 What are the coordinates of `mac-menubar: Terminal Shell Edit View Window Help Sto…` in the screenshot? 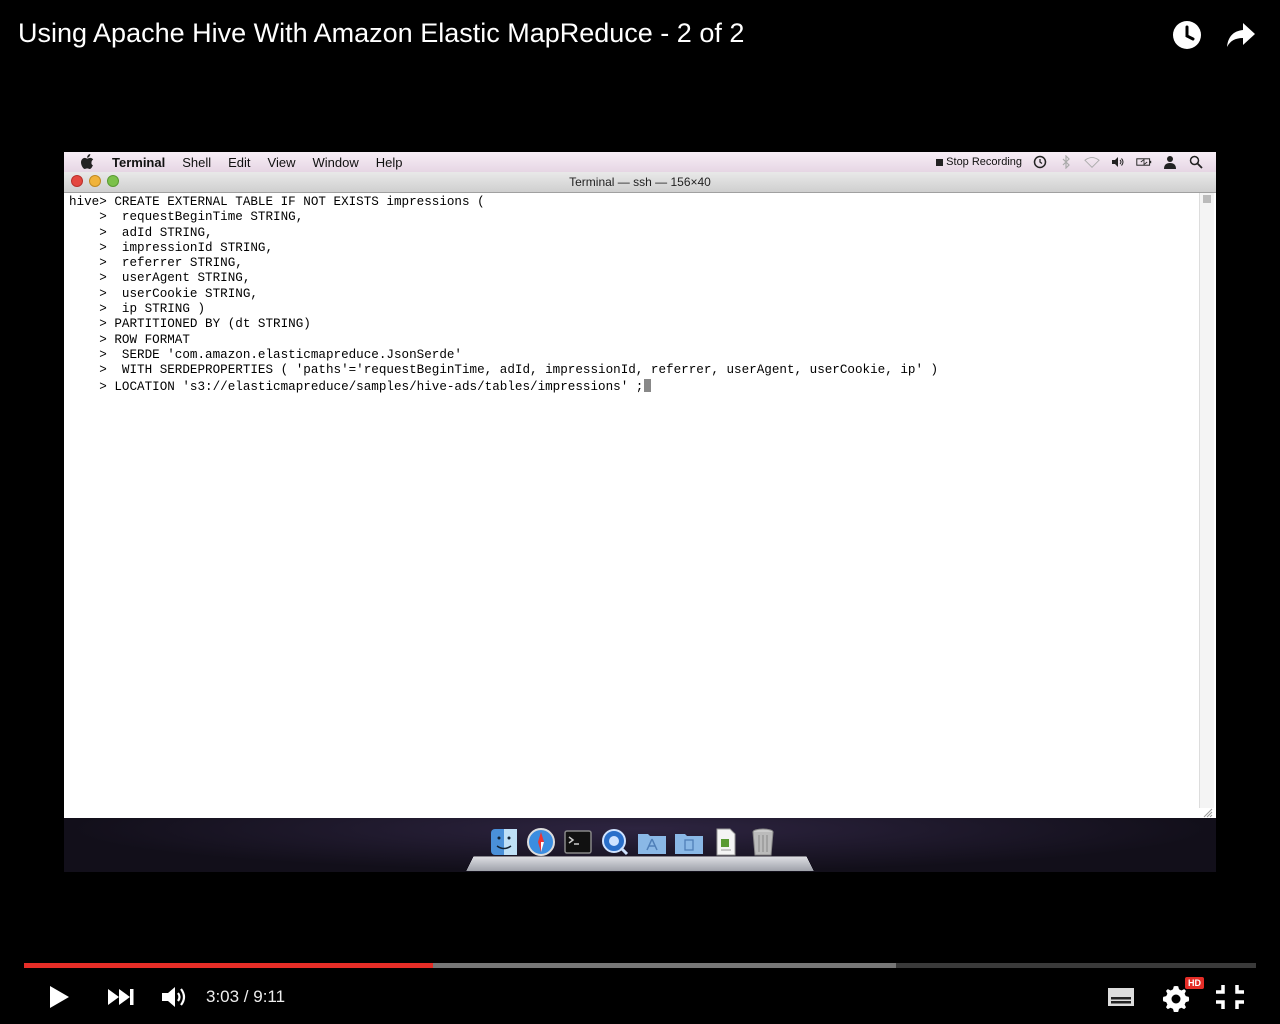 It's located at (640, 162).